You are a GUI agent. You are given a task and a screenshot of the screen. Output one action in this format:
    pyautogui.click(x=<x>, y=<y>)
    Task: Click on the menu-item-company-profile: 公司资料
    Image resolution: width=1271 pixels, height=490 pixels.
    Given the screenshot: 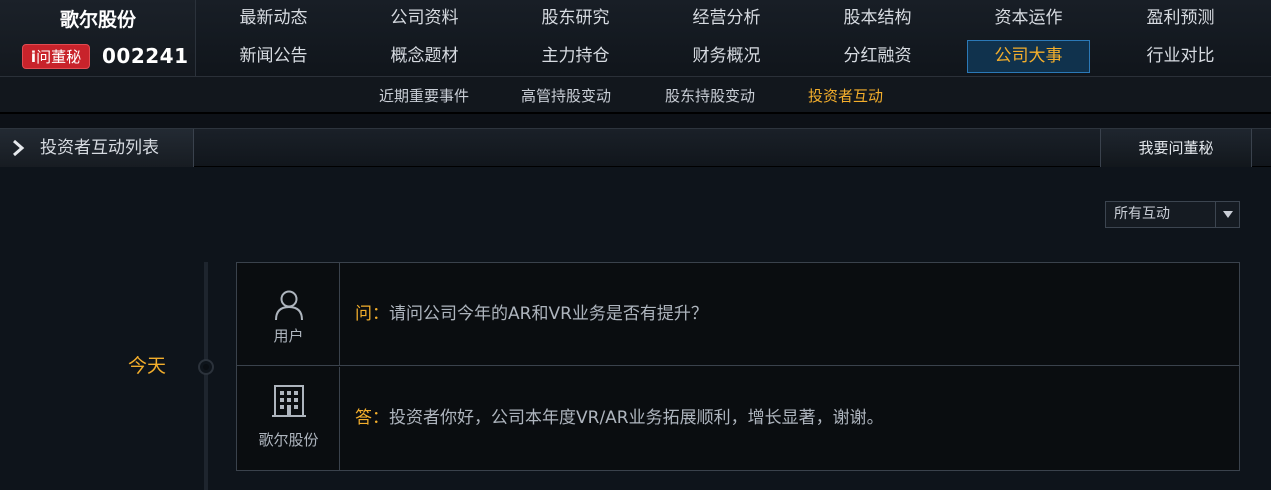 What is the action you would take?
    pyautogui.click(x=424, y=18)
    